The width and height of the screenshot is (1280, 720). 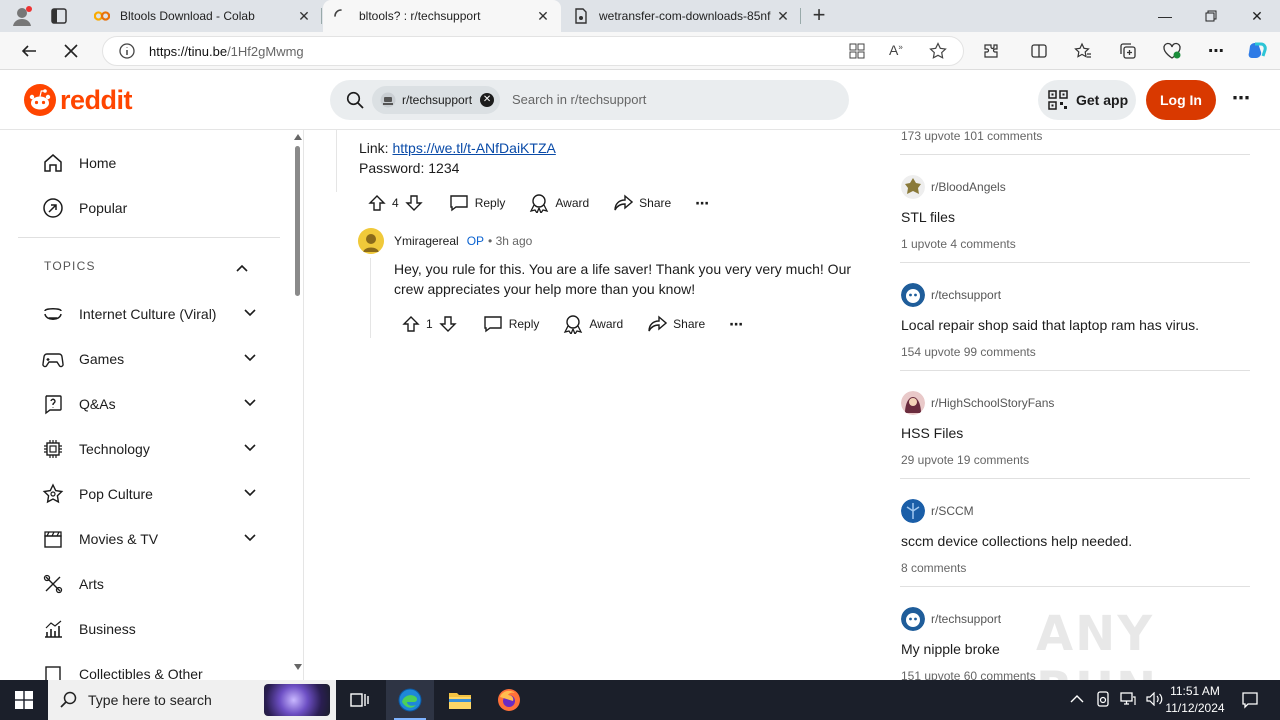 What do you see at coordinates (1128, 700) in the screenshot?
I see `network-icon` at bounding box center [1128, 700].